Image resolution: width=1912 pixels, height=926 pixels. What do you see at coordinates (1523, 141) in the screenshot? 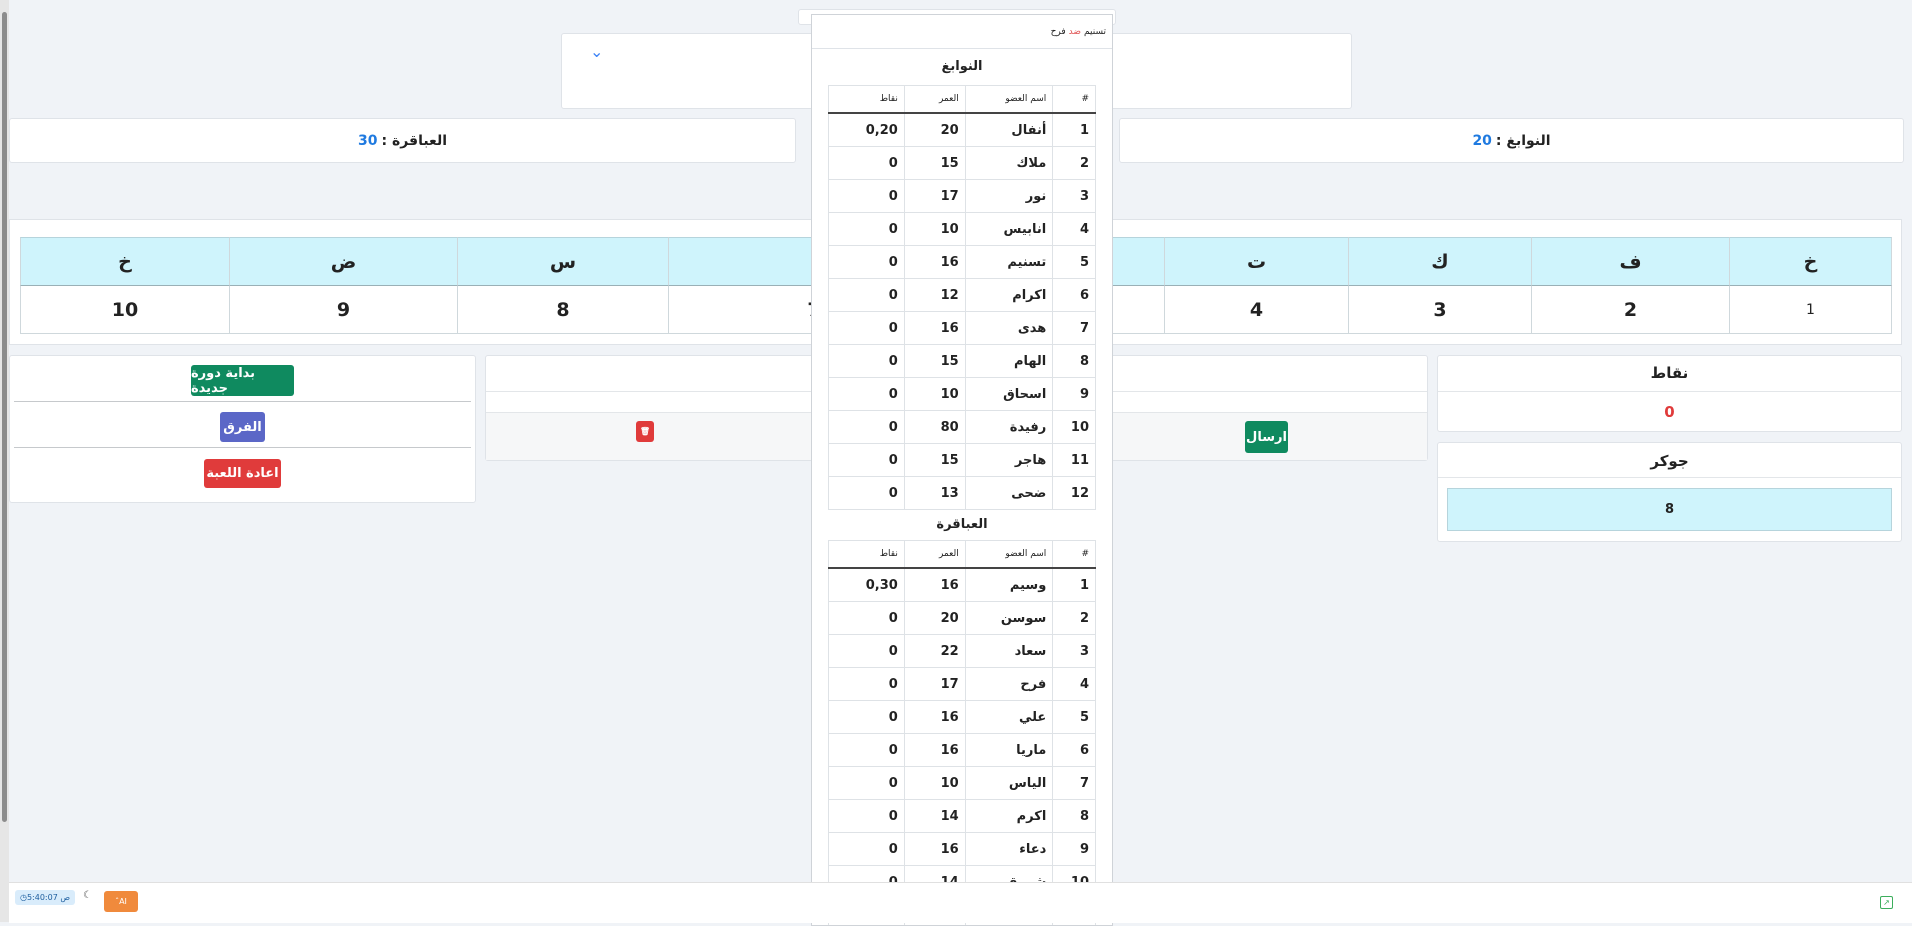
I see `team-name-label: النوابغ :` at bounding box center [1523, 141].